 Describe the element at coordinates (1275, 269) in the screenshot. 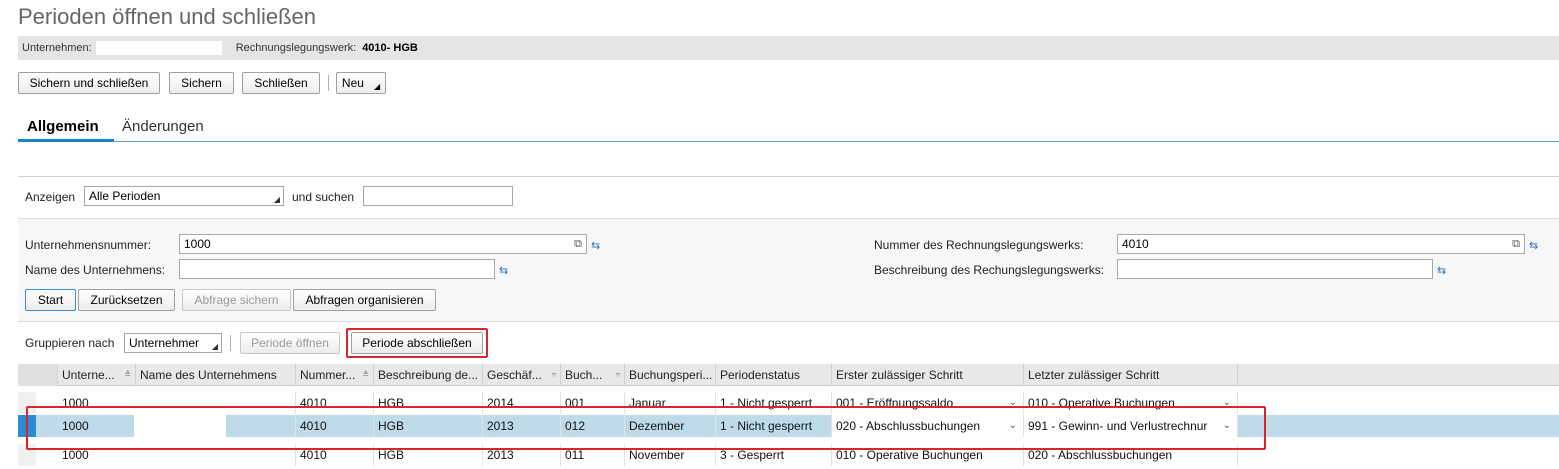

I see `ledger-desc-input` at that location.